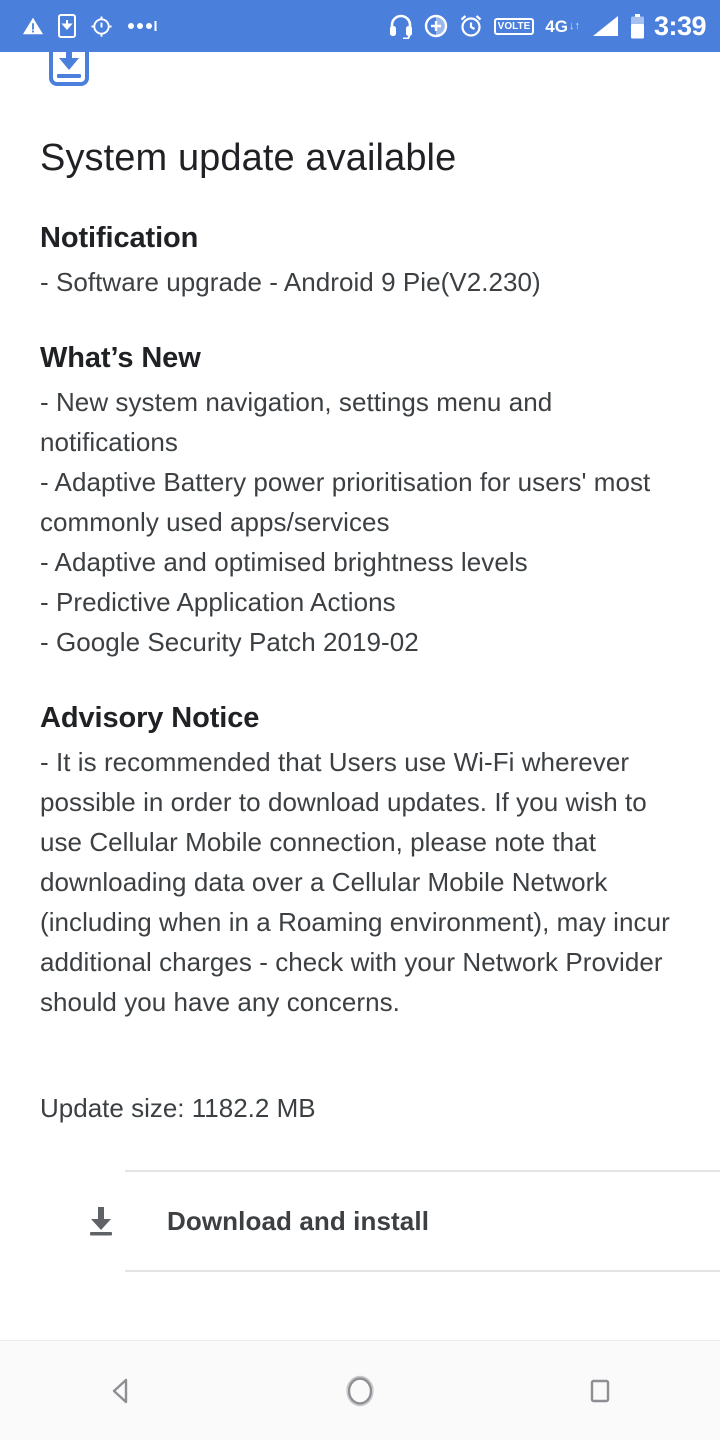 The width and height of the screenshot is (720, 1441). I want to click on status-bar-clock: 3:39, so click(680, 25).